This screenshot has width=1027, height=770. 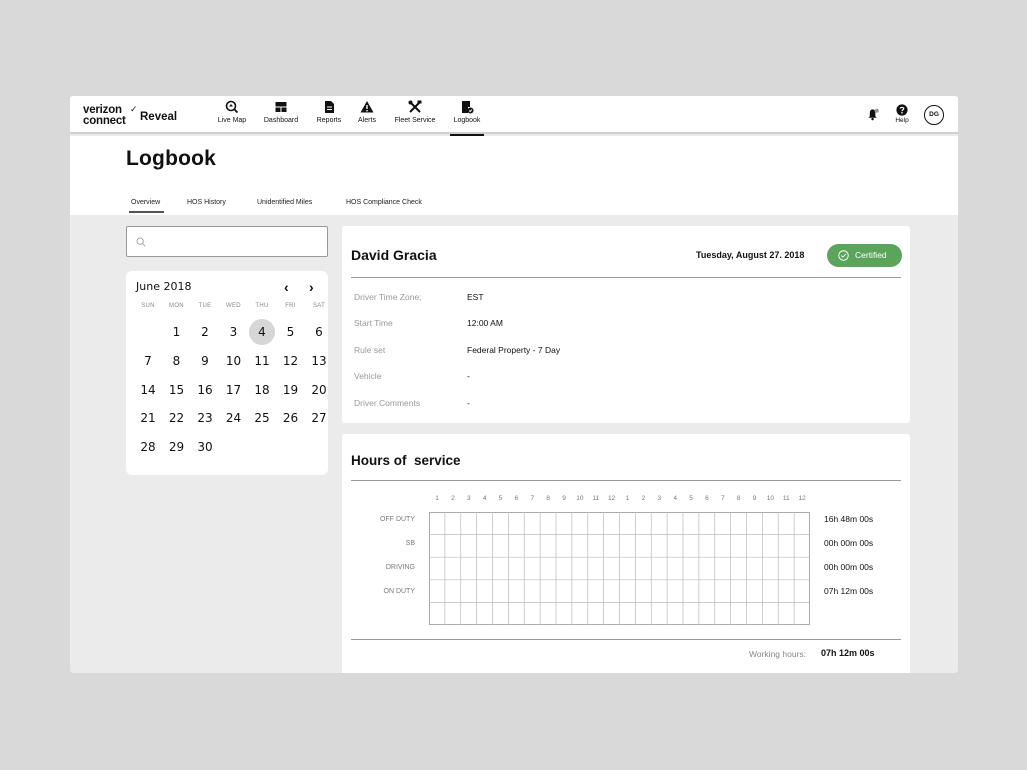 I want to click on calendar-day: 17, so click(x=234, y=390).